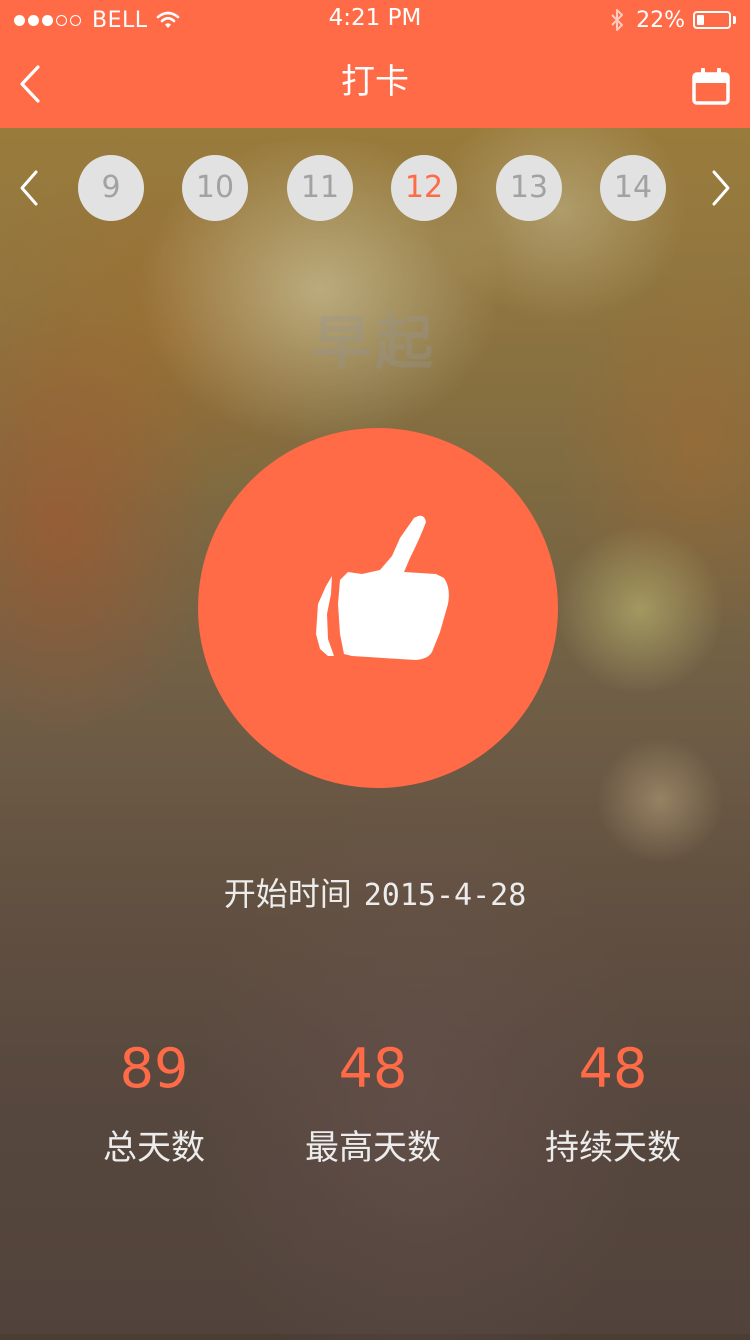 Image resolution: width=750 pixels, height=1340 pixels. Describe the element at coordinates (617, 20) in the screenshot. I see `bluetooth-icon` at that location.